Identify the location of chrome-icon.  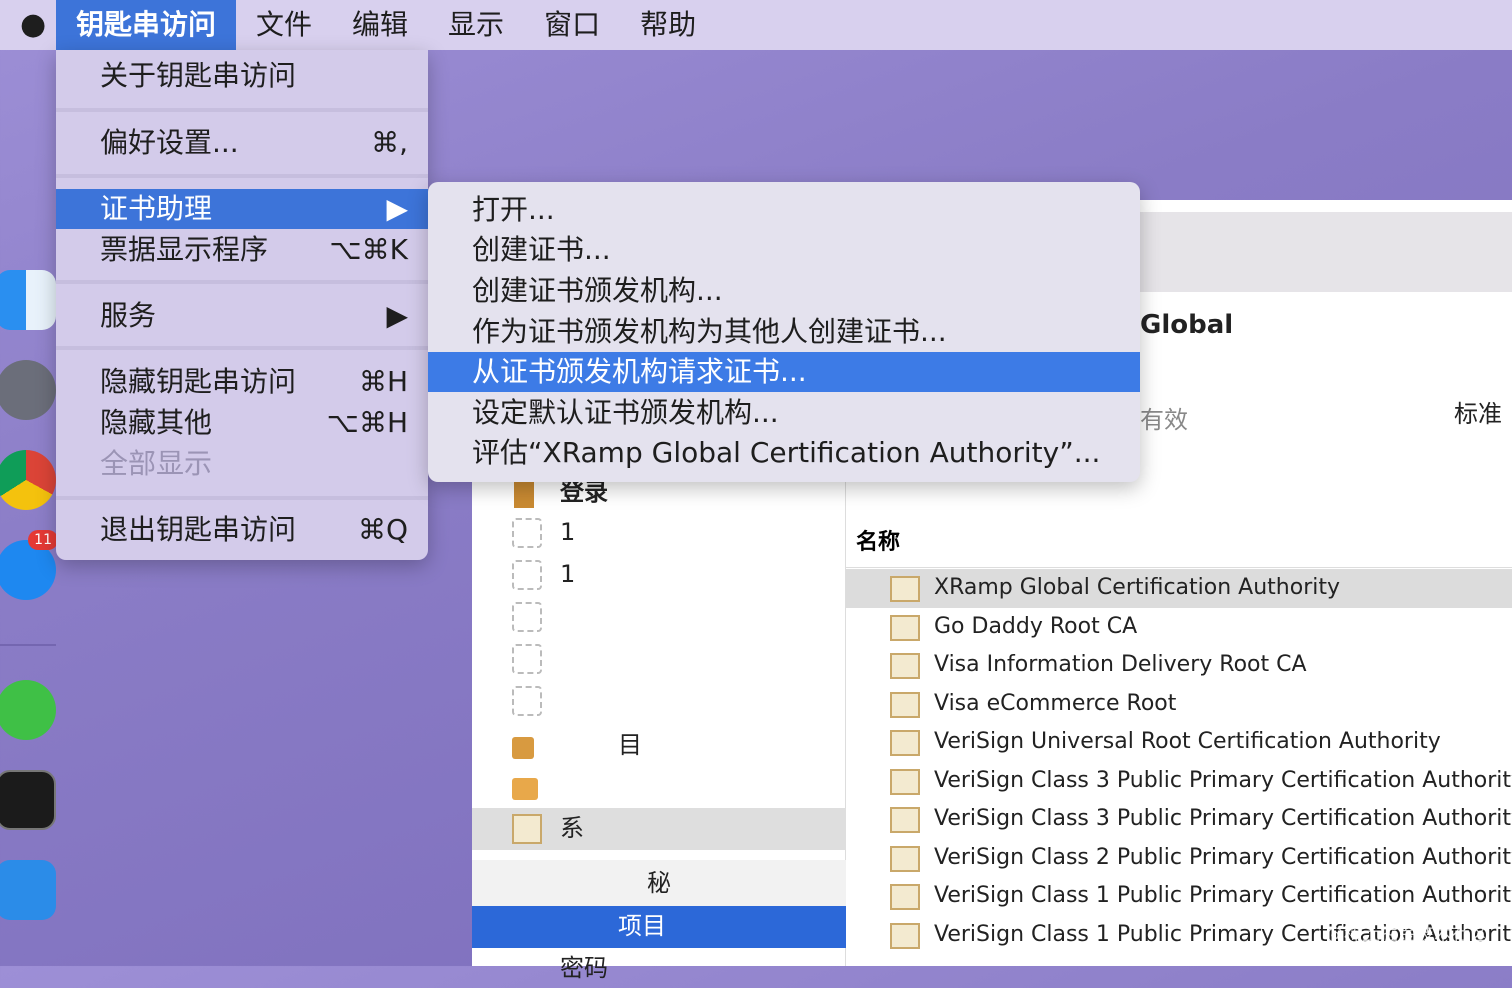
(28, 480).